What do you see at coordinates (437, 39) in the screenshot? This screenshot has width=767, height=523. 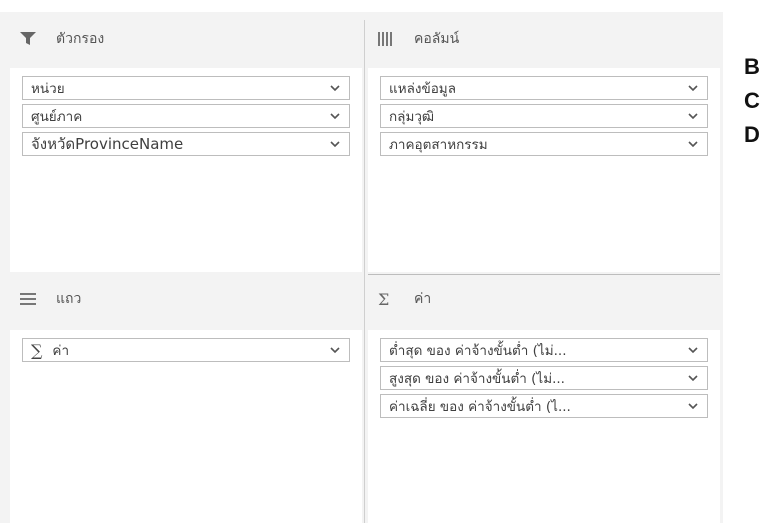 I see `columns-title: คอลัมน์` at bounding box center [437, 39].